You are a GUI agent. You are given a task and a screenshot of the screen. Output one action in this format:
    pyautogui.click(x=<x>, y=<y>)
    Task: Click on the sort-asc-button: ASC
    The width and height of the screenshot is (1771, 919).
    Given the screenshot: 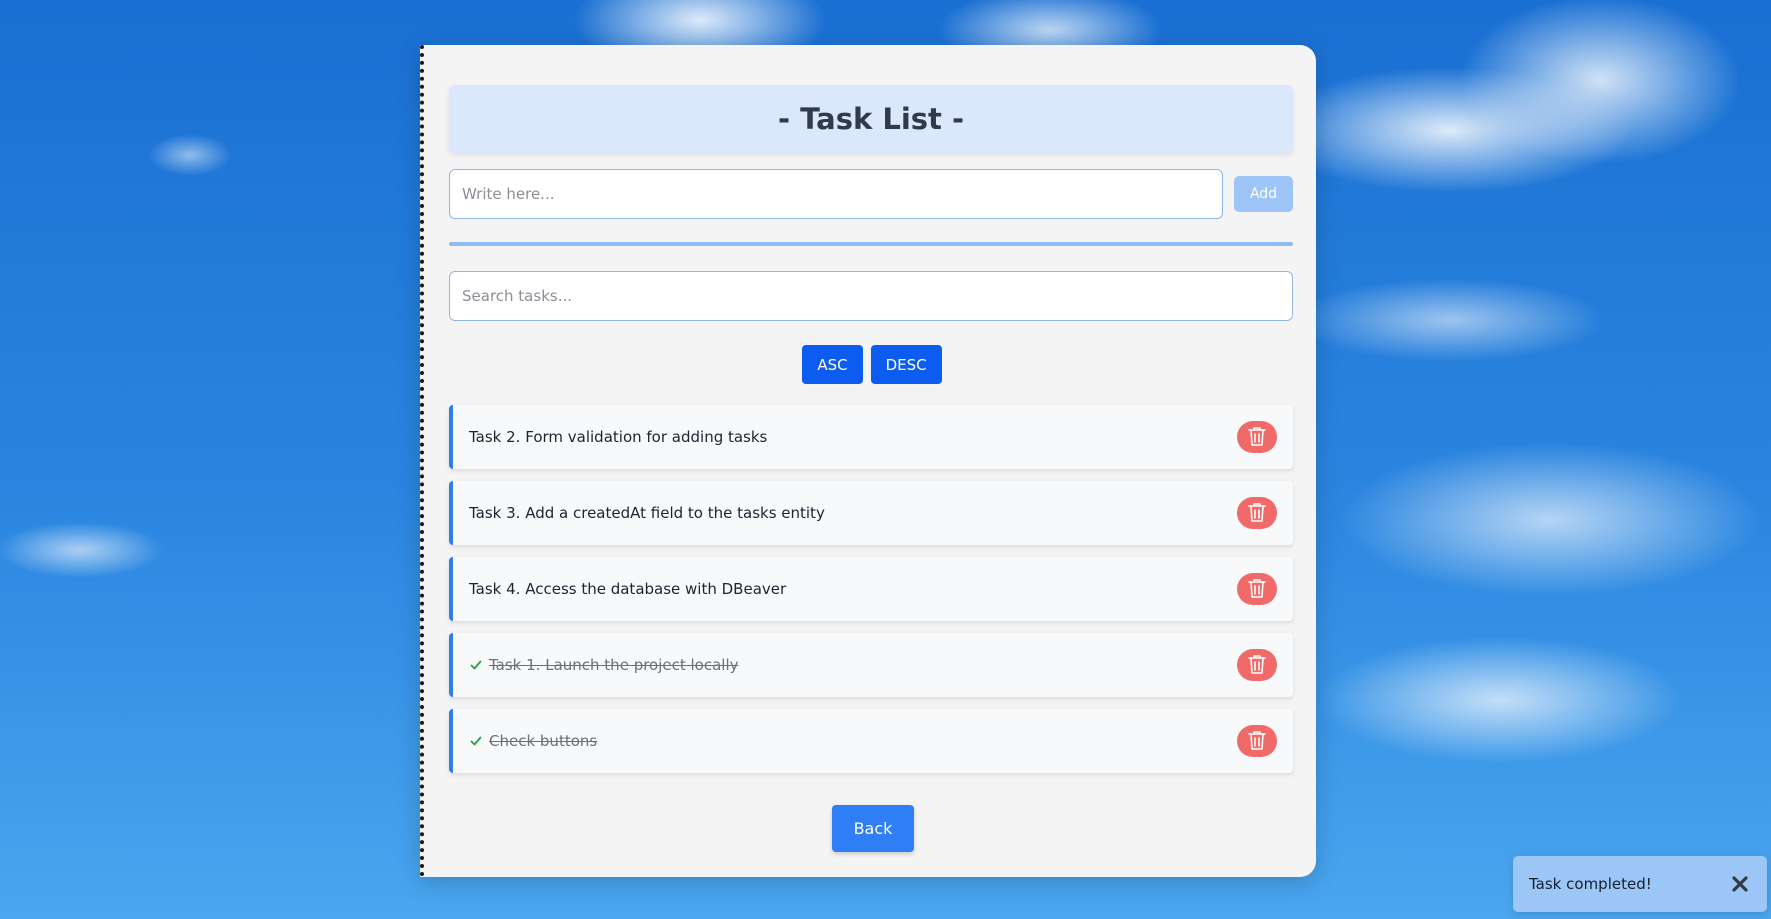 What is the action you would take?
    pyautogui.click(x=832, y=364)
    